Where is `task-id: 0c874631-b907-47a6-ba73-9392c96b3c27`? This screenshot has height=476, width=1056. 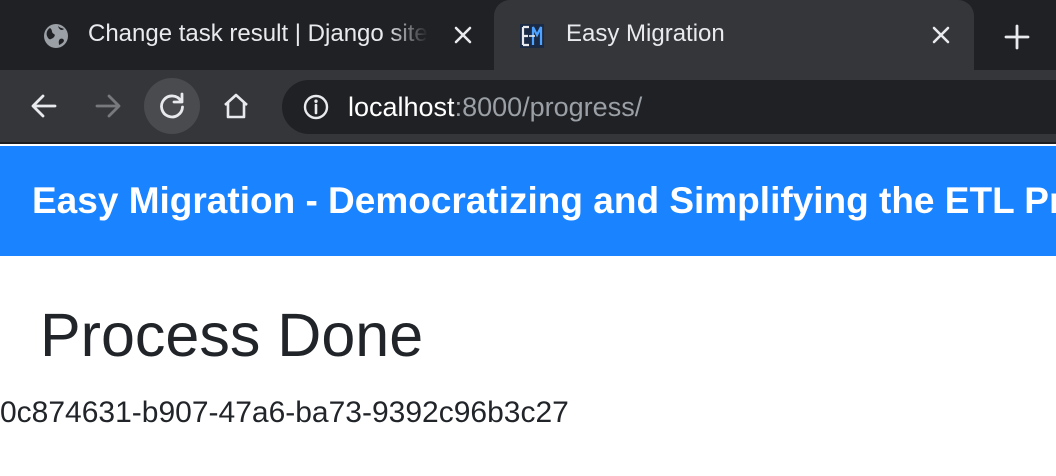
task-id: 0c874631-b907-47a6-ba73-9392c96b3c27 is located at coordinates (284, 412).